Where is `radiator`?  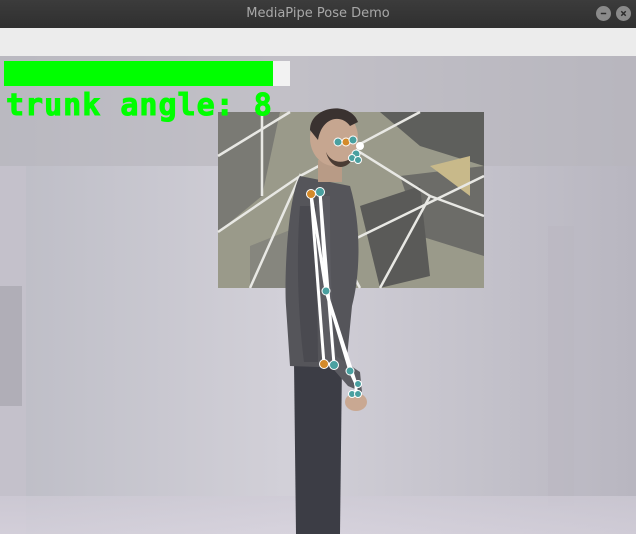
radiator is located at coordinates (11, 346).